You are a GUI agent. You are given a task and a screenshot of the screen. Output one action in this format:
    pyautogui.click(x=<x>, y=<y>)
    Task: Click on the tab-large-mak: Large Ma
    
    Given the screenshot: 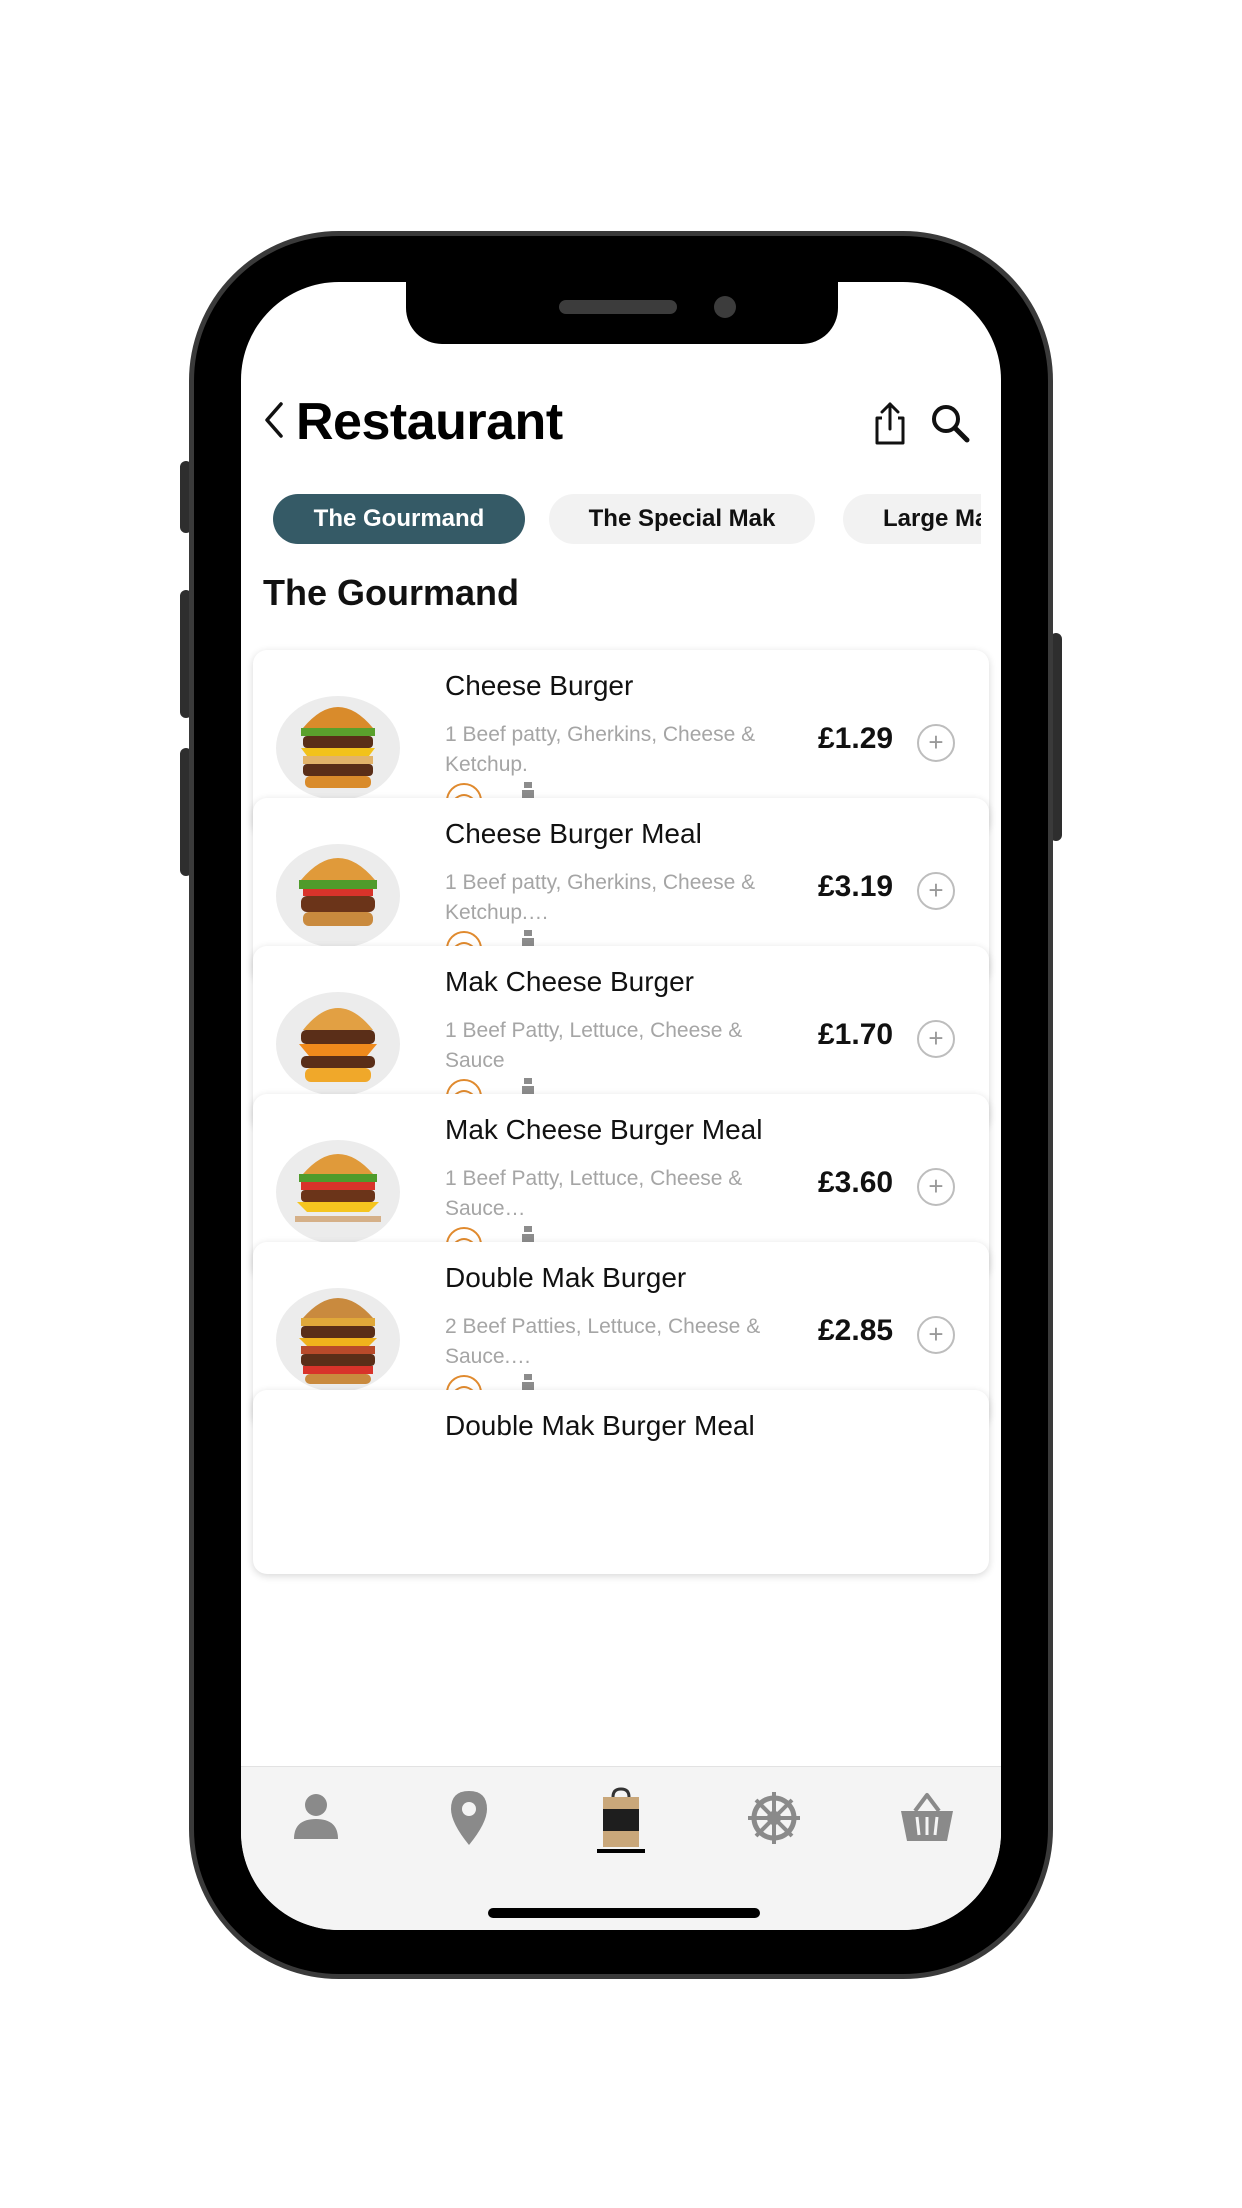 What is the action you would take?
    pyautogui.click(x=912, y=519)
    